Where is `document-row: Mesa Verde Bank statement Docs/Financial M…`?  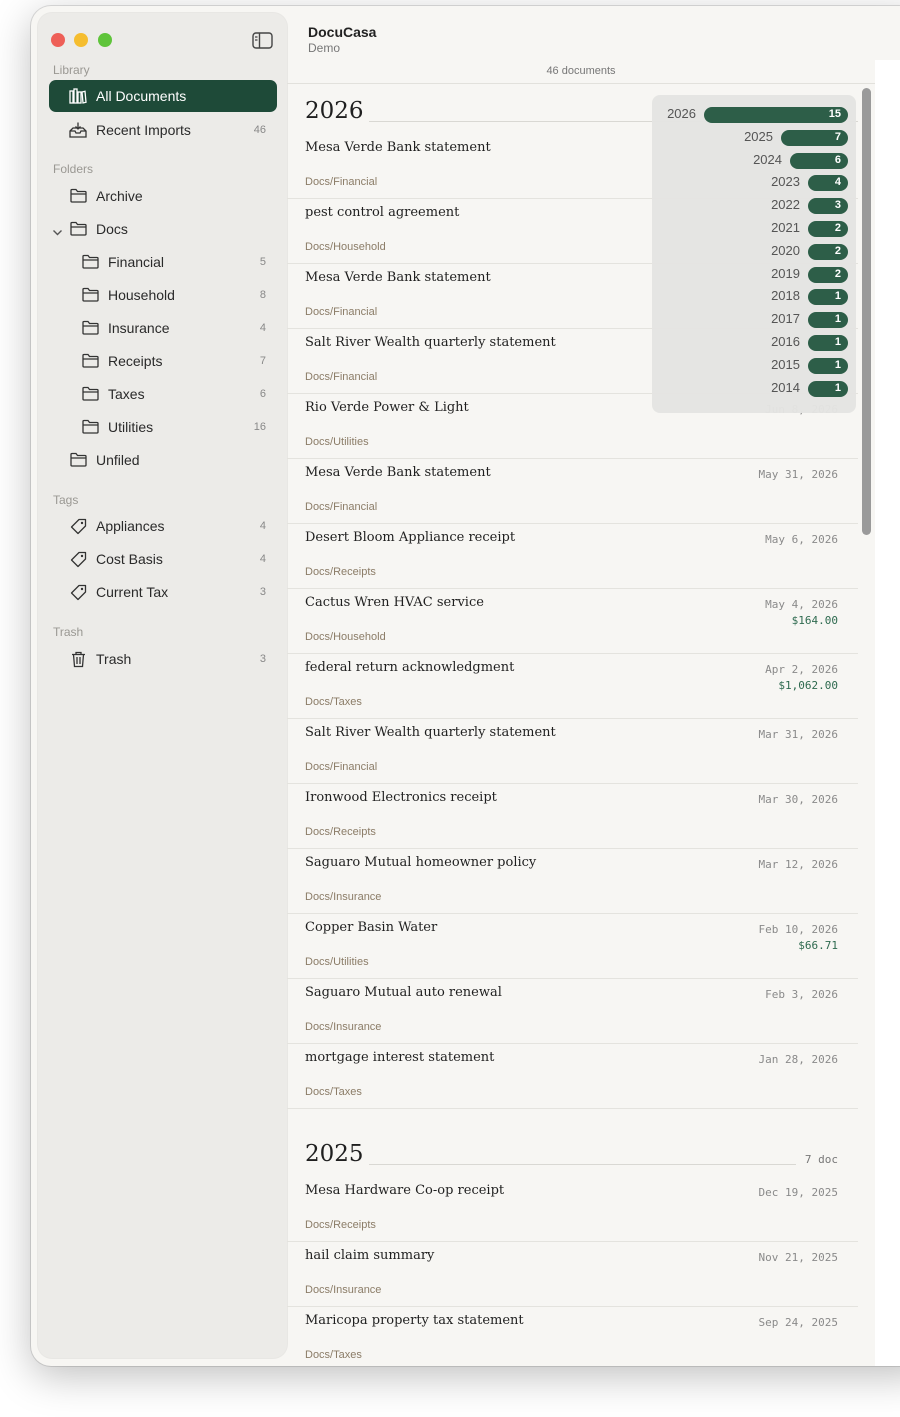
document-row: Mesa Verde Bank statement Docs/Financial M… is located at coordinates (572, 491).